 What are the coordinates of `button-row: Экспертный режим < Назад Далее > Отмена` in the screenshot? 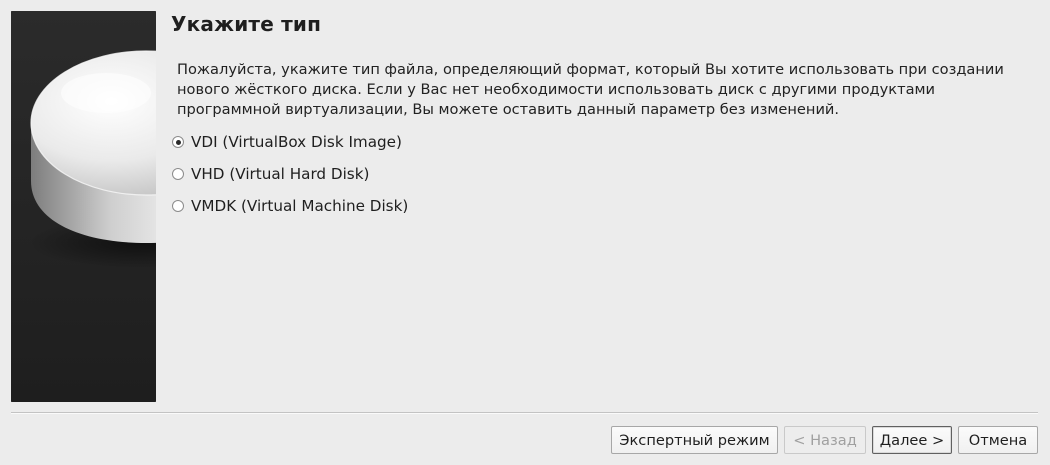 It's located at (824, 440).